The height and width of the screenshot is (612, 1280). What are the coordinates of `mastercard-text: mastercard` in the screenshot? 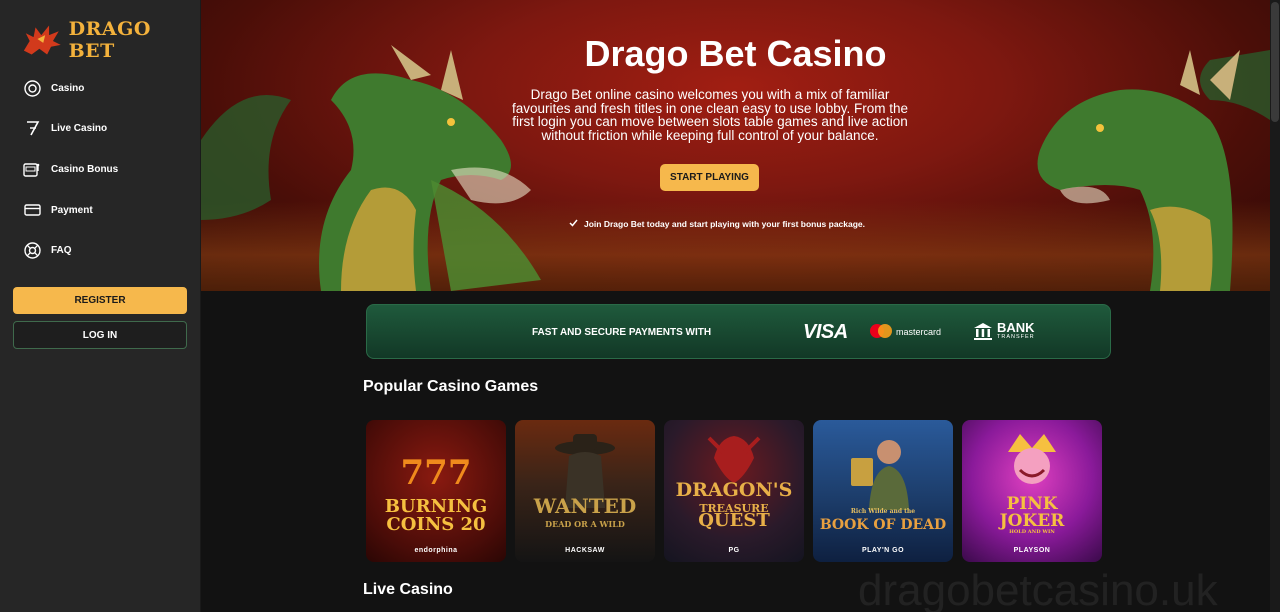 It's located at (919, 331).